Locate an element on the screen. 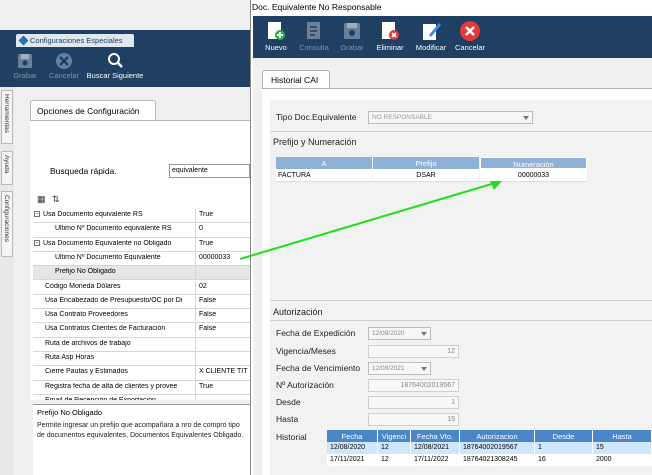  fecha-vencimiento-picker: 12/08/2021 is located at coordinates (399, 368).